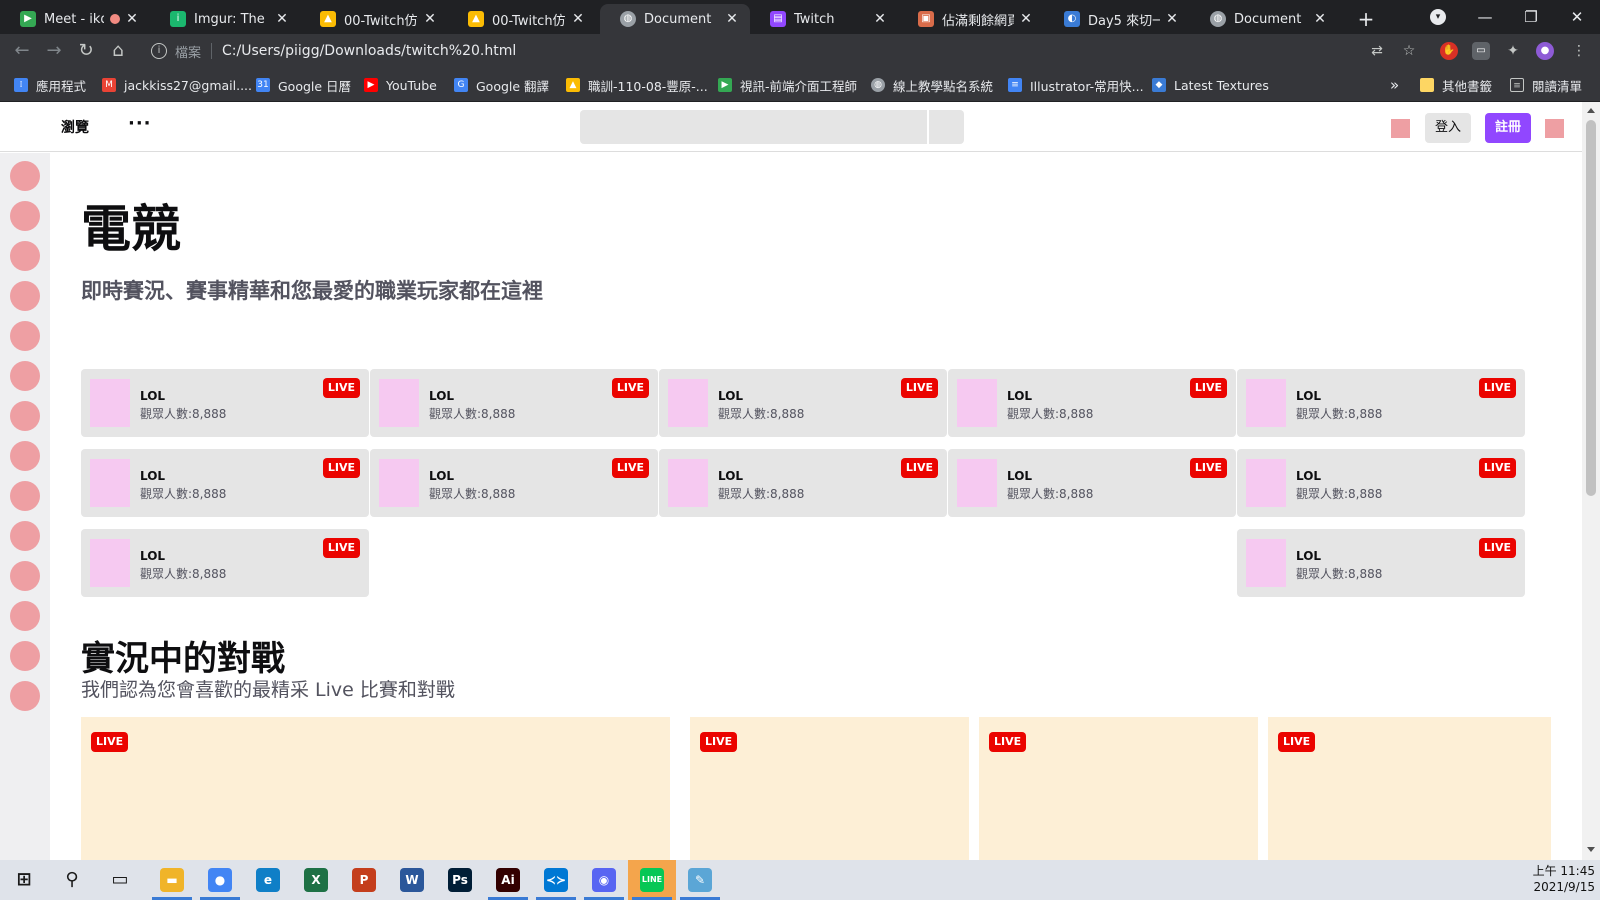 This screenshot has height=900, width=1600. I want to click on reading-list: ≡ 閱讀清單, so click(1546, 85).